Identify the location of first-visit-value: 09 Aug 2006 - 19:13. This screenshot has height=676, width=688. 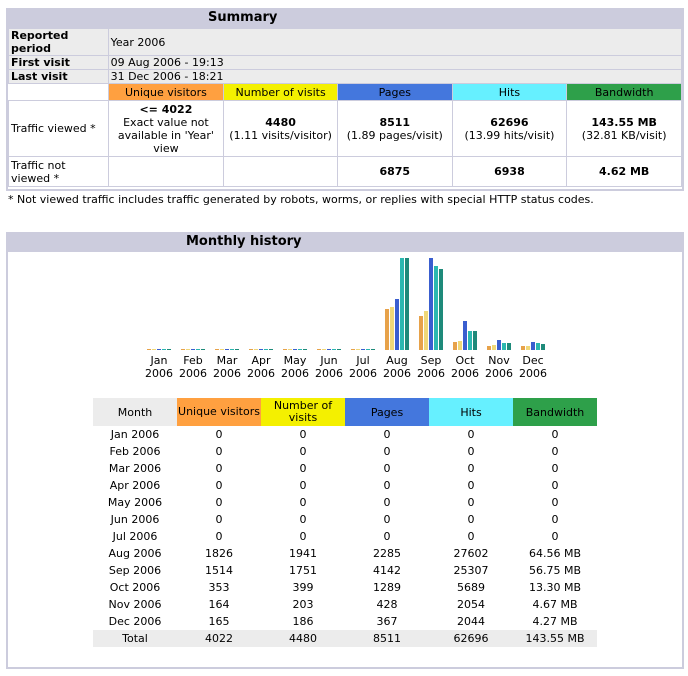
(395, 62).